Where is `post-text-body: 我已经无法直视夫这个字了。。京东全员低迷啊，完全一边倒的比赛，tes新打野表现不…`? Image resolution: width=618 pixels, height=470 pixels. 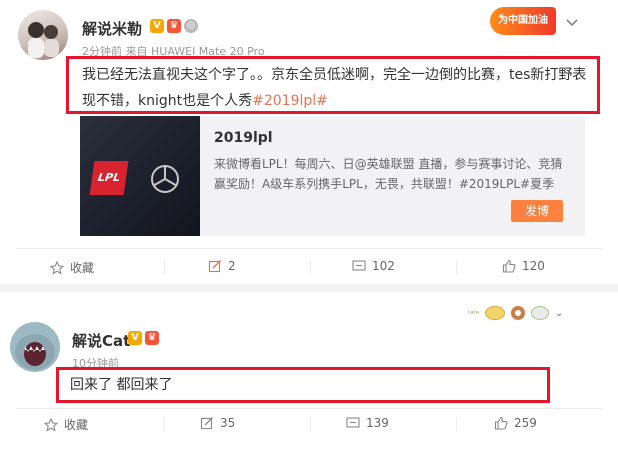 post-text-body: 我已经无法直视夫这个字了。。京东全员低迷啊，完全一边倒的比赛，tes新打野表现不… is located at coordinates (334, 88).